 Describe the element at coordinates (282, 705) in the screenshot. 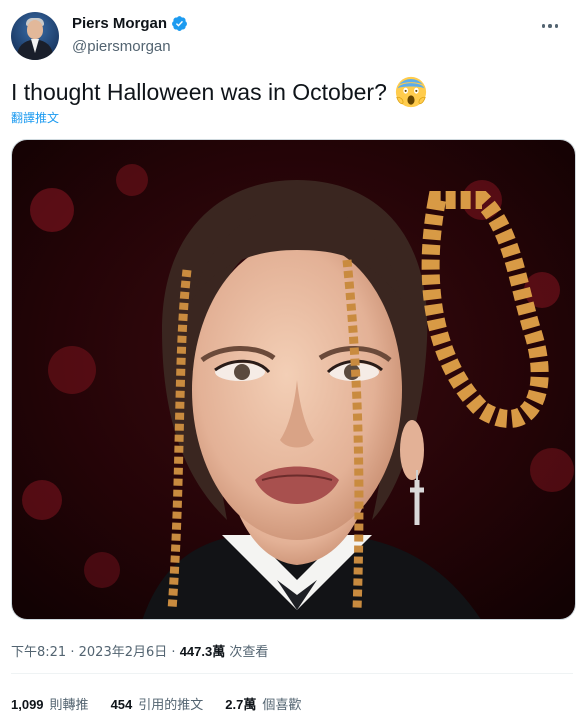

I see `likes-label: 個喜歡` at that location.